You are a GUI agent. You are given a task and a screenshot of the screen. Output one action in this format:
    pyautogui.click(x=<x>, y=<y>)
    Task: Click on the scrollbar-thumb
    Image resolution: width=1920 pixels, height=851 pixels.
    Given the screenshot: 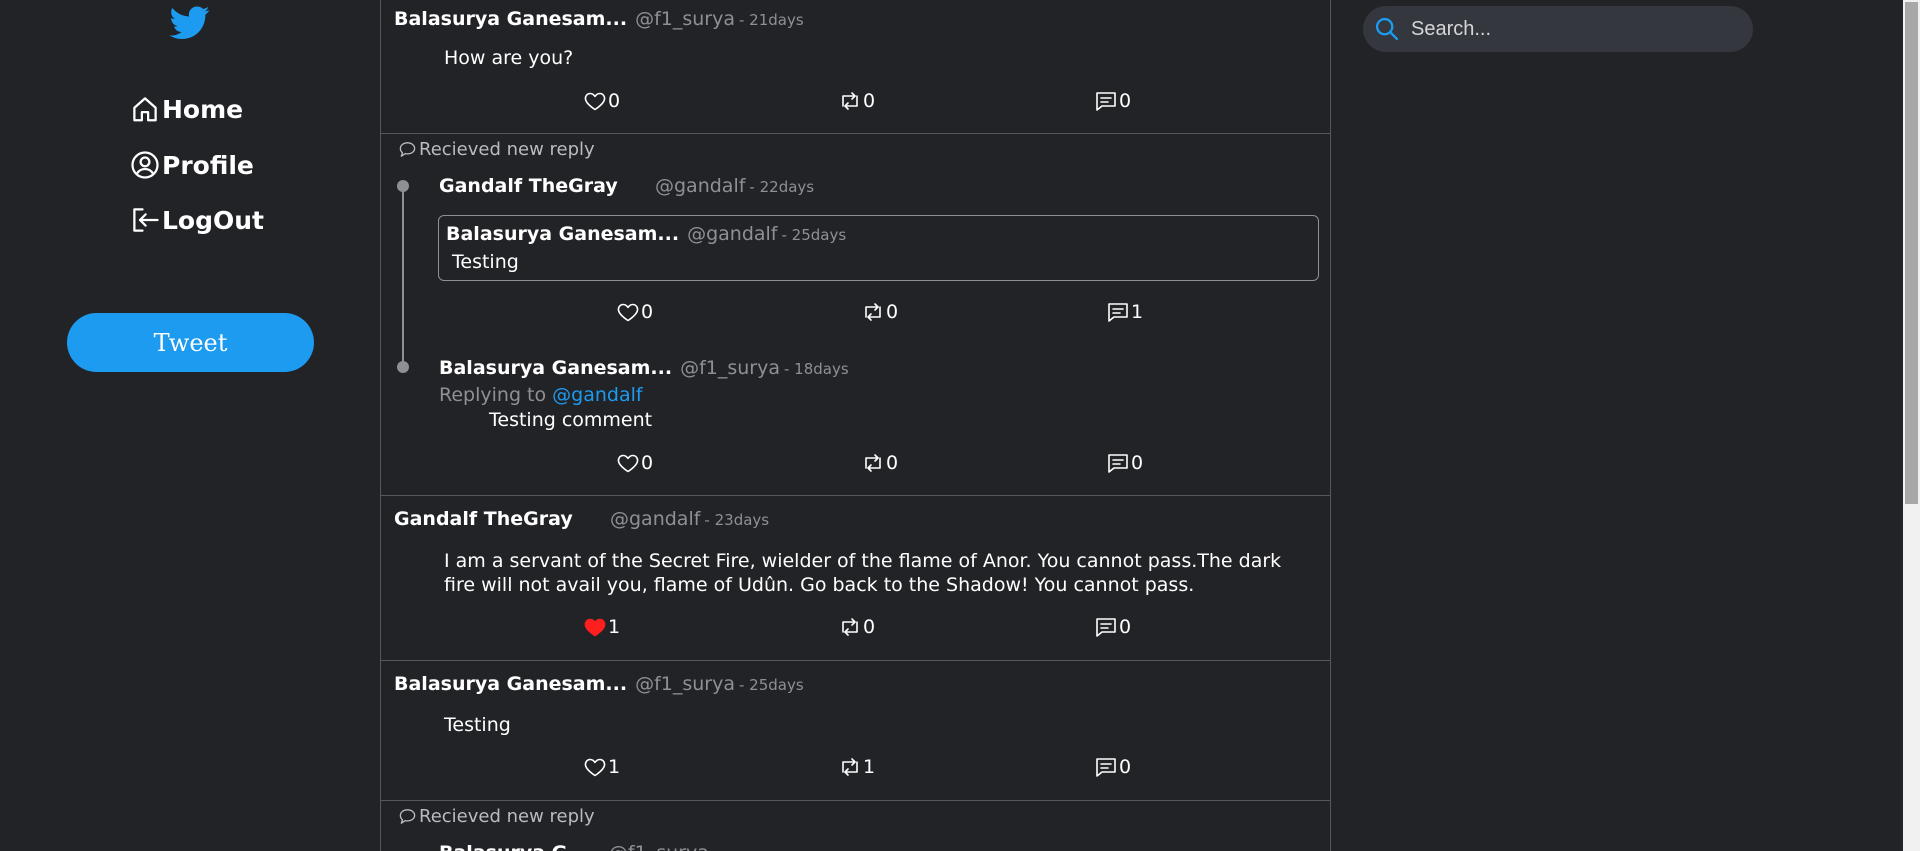 What is the action you would take?
    pyautogui.click(x=1911, y=253)
    